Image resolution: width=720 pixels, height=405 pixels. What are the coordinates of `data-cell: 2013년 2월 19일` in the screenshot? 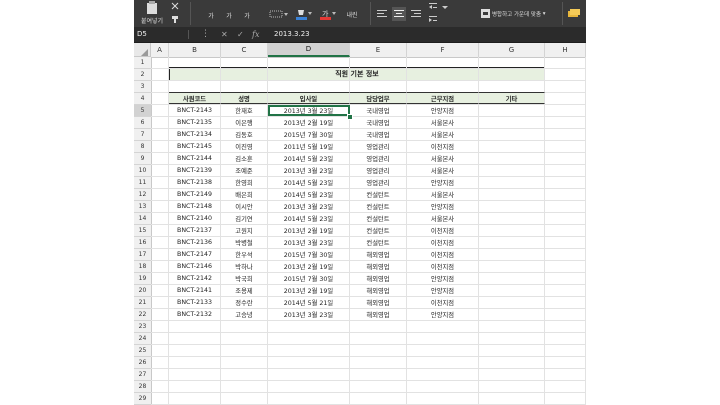 It's located at (309, 266).